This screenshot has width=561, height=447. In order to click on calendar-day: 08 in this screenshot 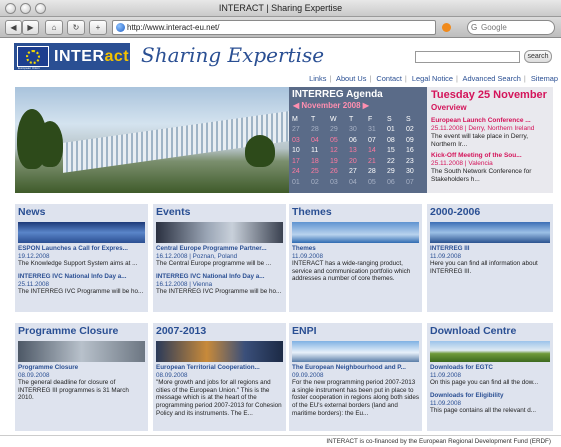, I will do `click(396, 140)`.